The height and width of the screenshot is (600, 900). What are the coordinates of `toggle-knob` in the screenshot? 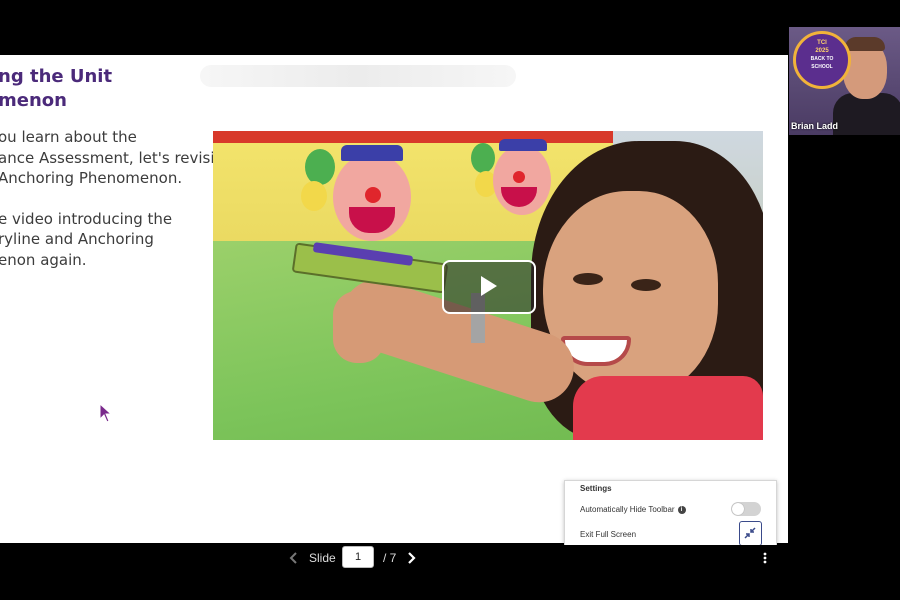 It's located at (738, 509).